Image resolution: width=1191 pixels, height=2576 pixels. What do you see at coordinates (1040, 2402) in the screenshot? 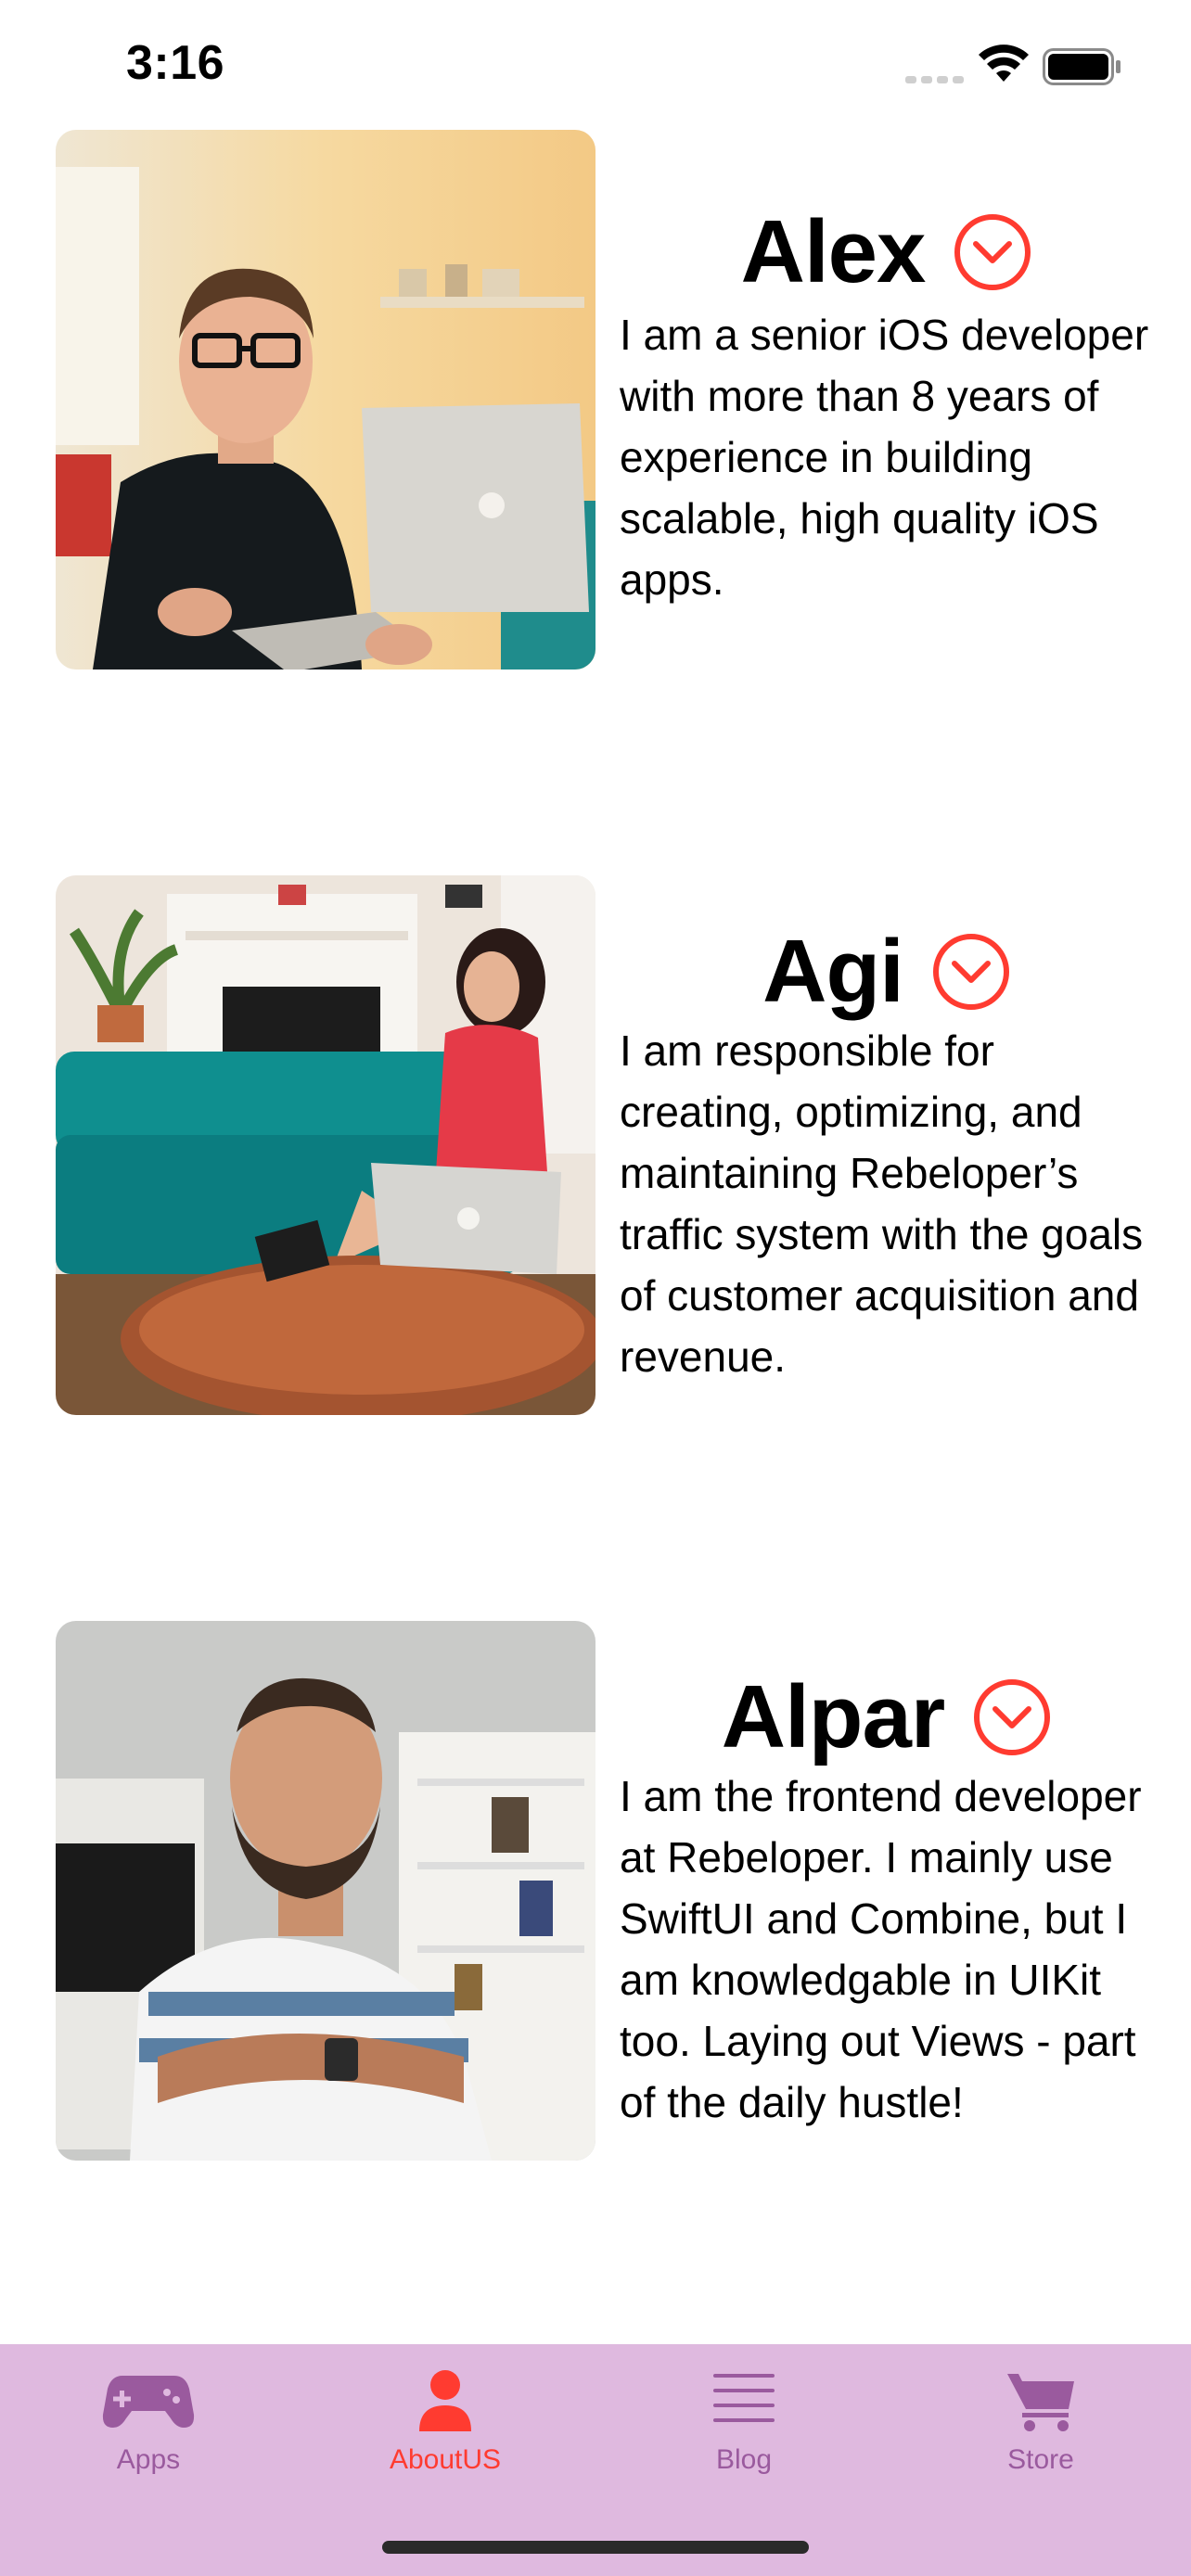
I see `cart-icon` at bounding box center [1040, 2402].